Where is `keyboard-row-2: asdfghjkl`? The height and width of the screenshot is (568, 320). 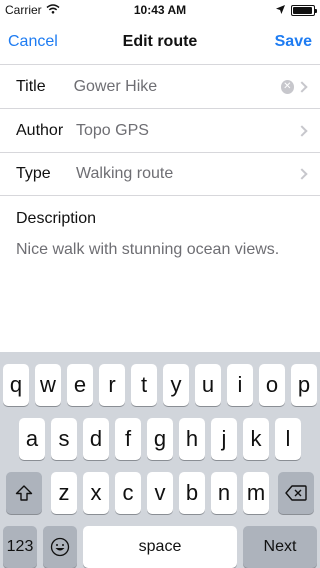
keyboard-row-2: asdfghjkl is located at coordinates (160, 439).